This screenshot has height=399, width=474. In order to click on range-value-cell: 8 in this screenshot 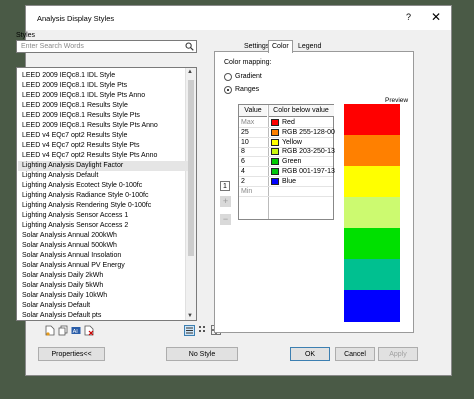, I will do `click(253, 151)`.